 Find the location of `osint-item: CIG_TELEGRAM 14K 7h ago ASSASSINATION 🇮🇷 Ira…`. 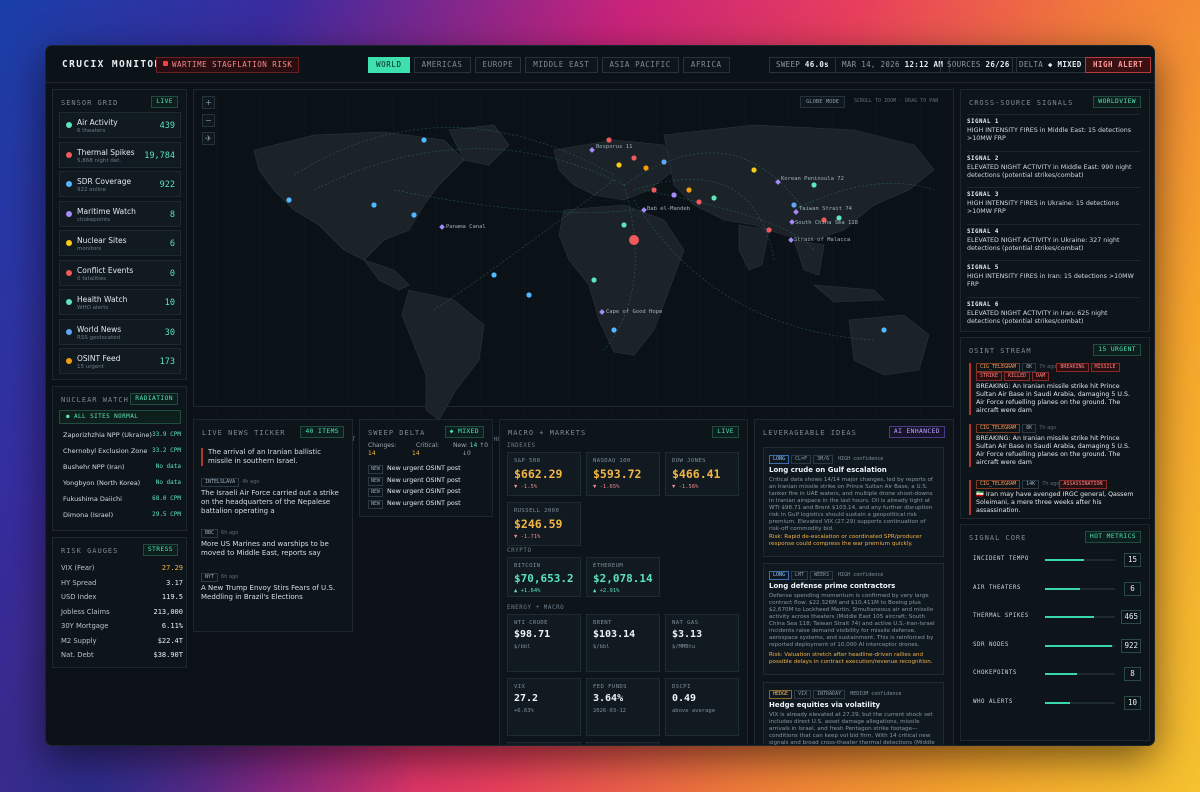

osint-item: CIG_TELEGRAM 14K 7h ago ASSASSINATION 🇮🇷 Ira… is located at coordinates (1052, 497).